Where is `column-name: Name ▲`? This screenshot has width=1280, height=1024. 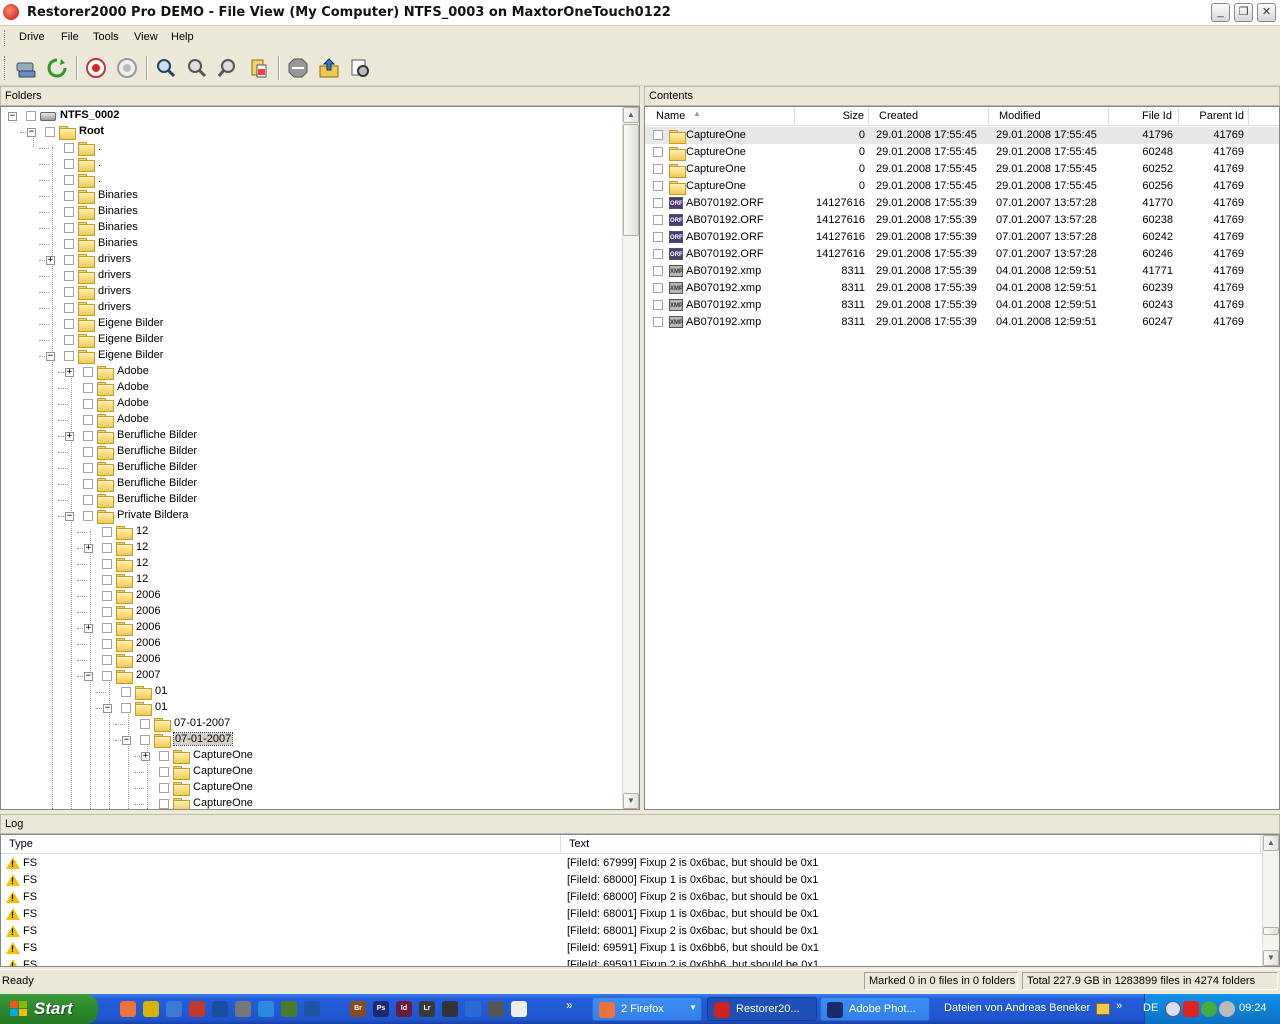 column-name: Name ▲ is located at coordinates (720, 116).